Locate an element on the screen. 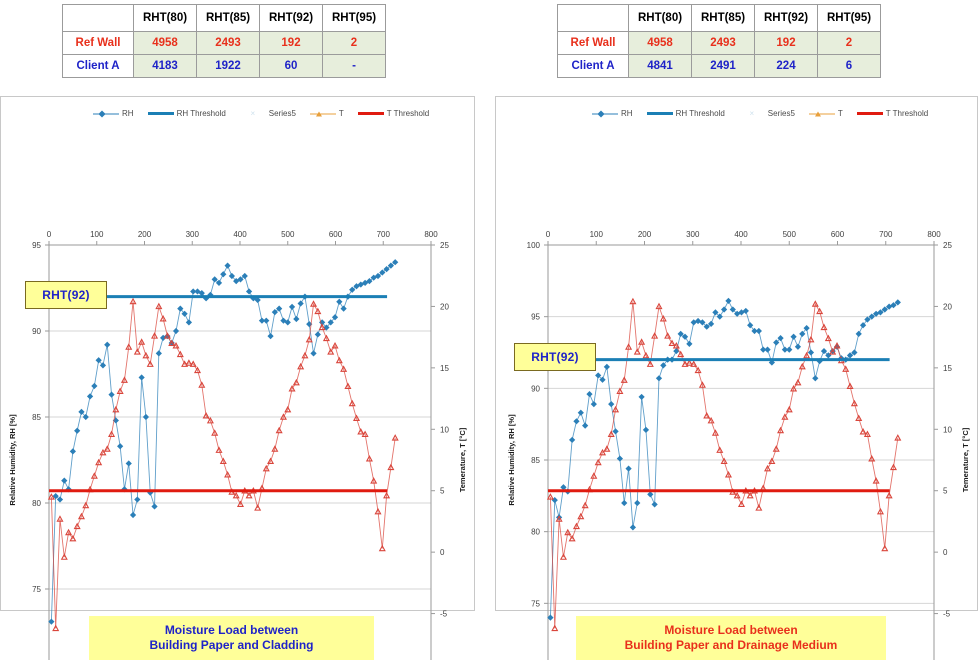 This screenshot has height=660, width=978. y2-axis-title: Temerature, T [°C] is located at coordinates (965, 459).